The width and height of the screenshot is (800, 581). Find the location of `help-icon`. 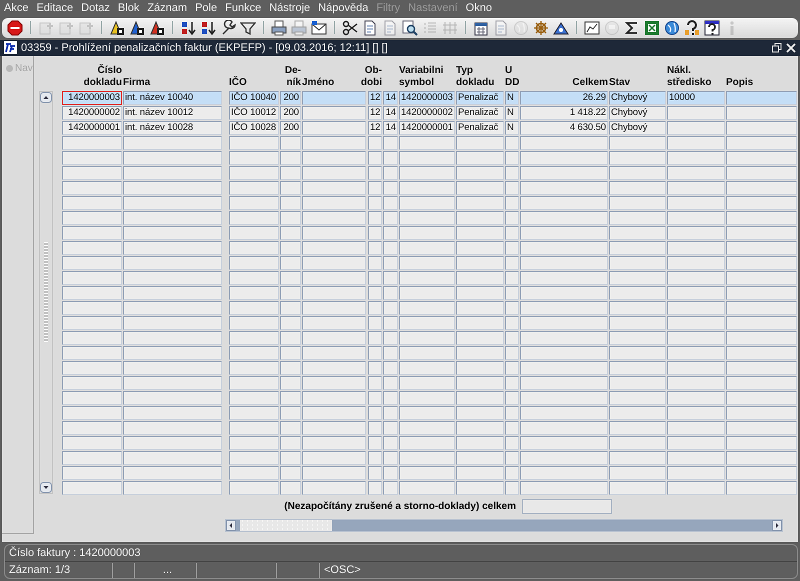

help-icon is located at coordinates (692, 28).